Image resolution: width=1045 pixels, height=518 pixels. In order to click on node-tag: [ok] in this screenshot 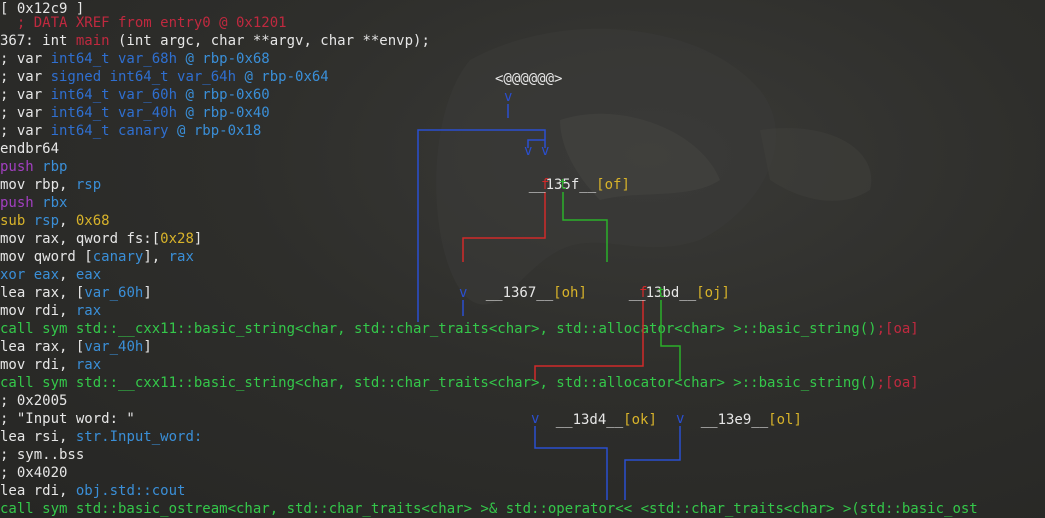, I will do `click(640, 420)`.